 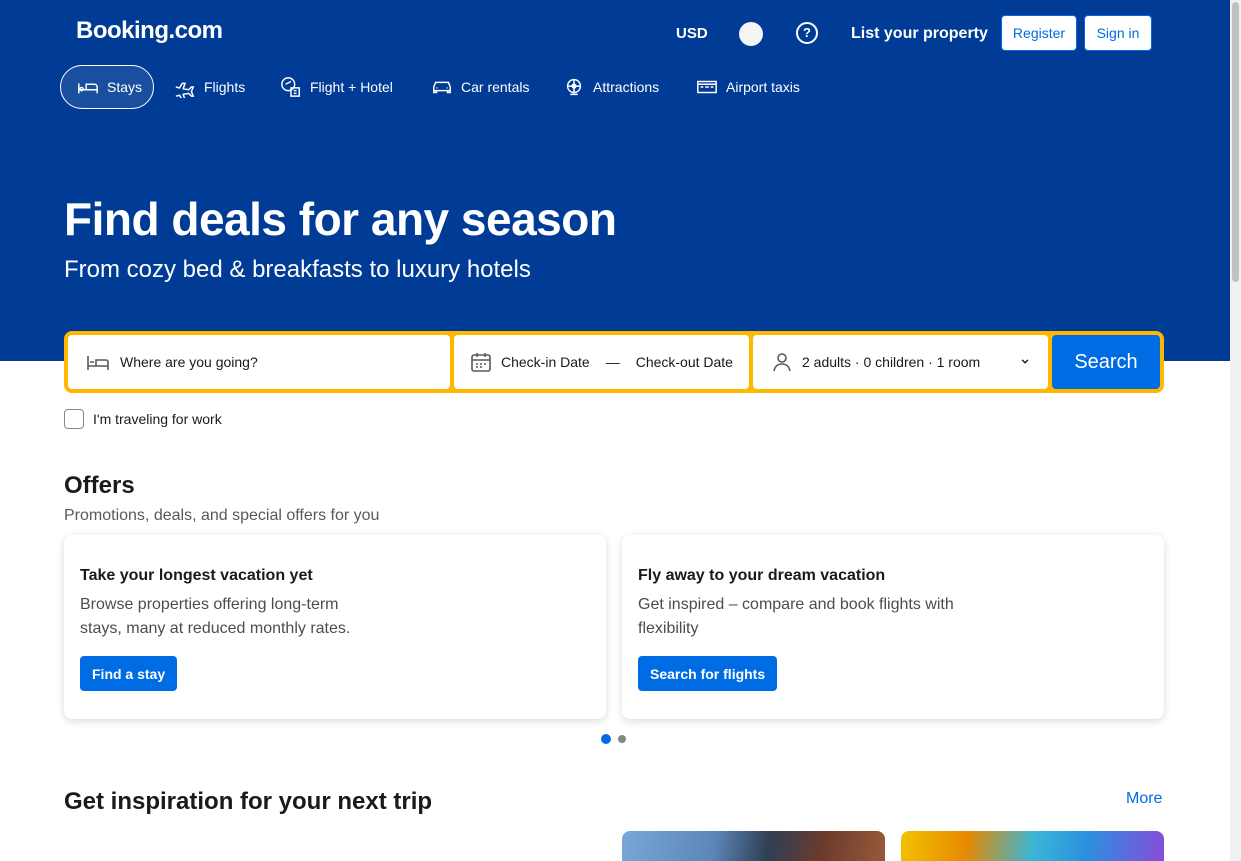 I want to click on destination-placeholder: Where are you going?, so click(x=189, y=362).